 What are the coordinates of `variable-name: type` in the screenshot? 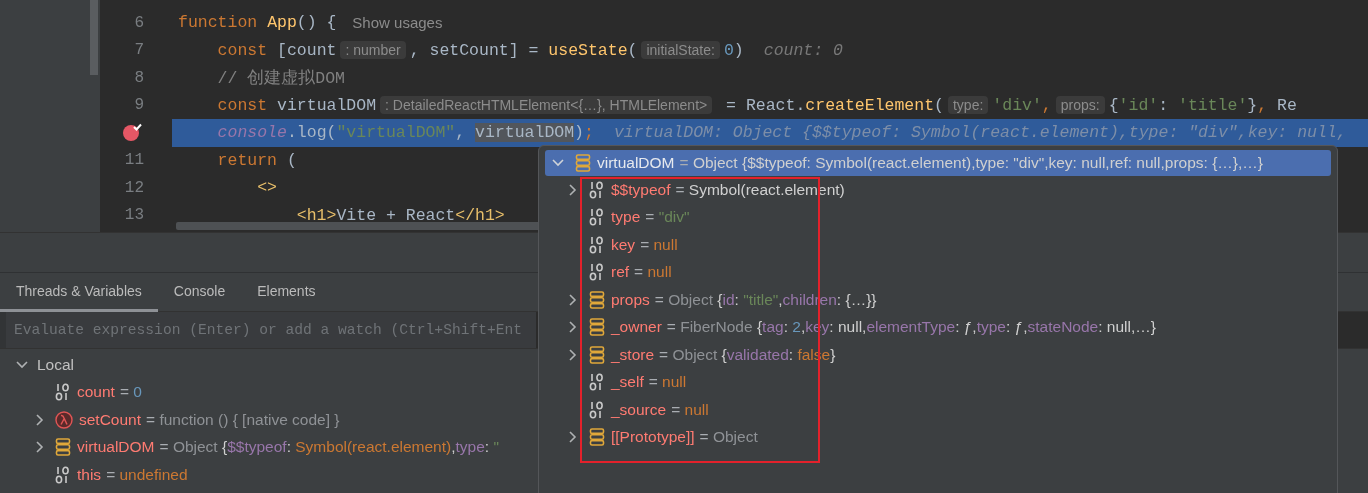 It's located at (626, 217).